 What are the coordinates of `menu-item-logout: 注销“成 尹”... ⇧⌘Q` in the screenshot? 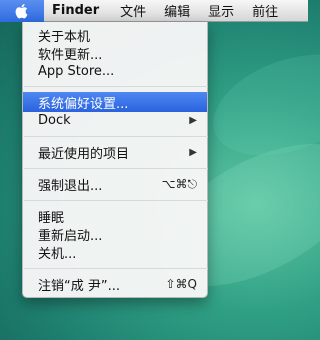 It's located at (115, 284).